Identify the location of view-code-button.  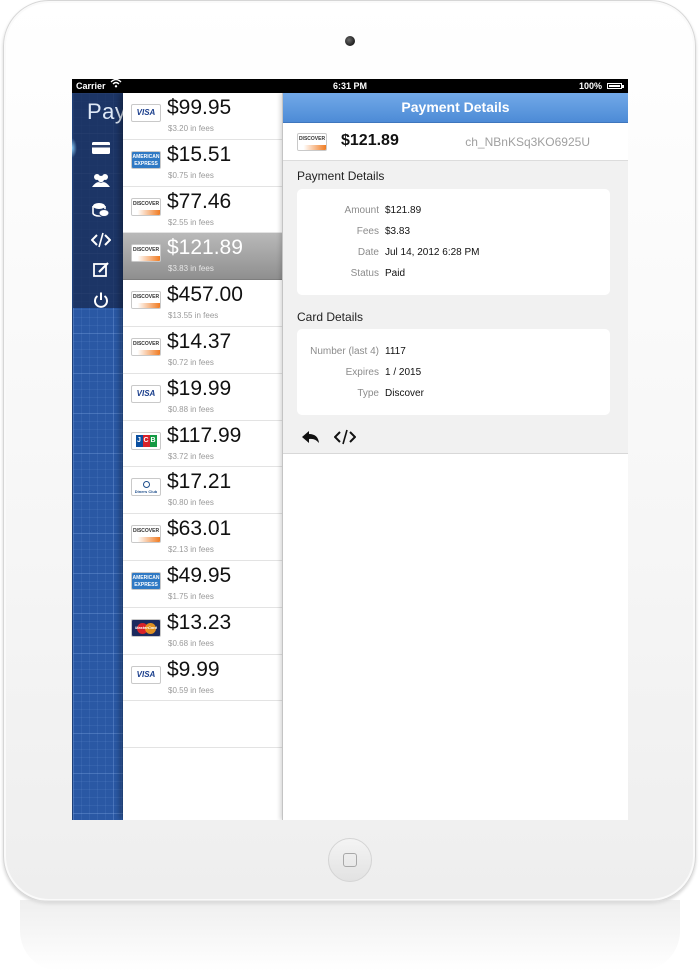
(345, 437).